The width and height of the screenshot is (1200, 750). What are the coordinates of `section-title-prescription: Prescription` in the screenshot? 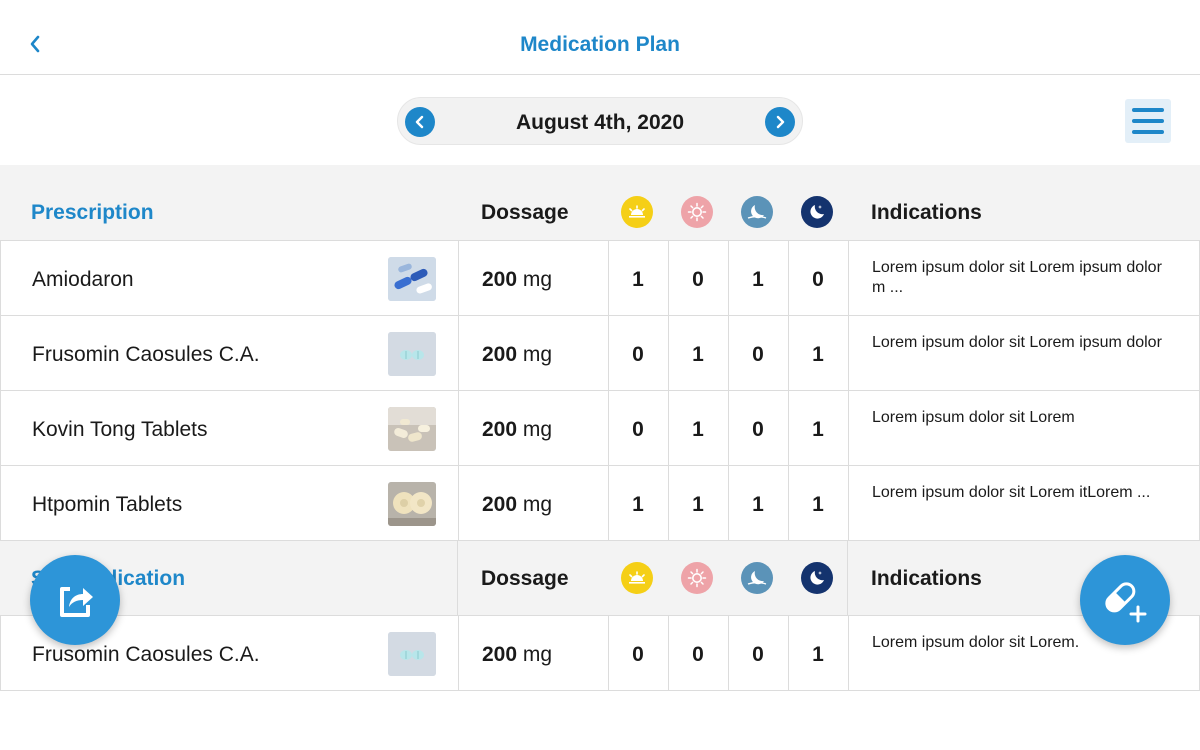 It's located at (92, 212).